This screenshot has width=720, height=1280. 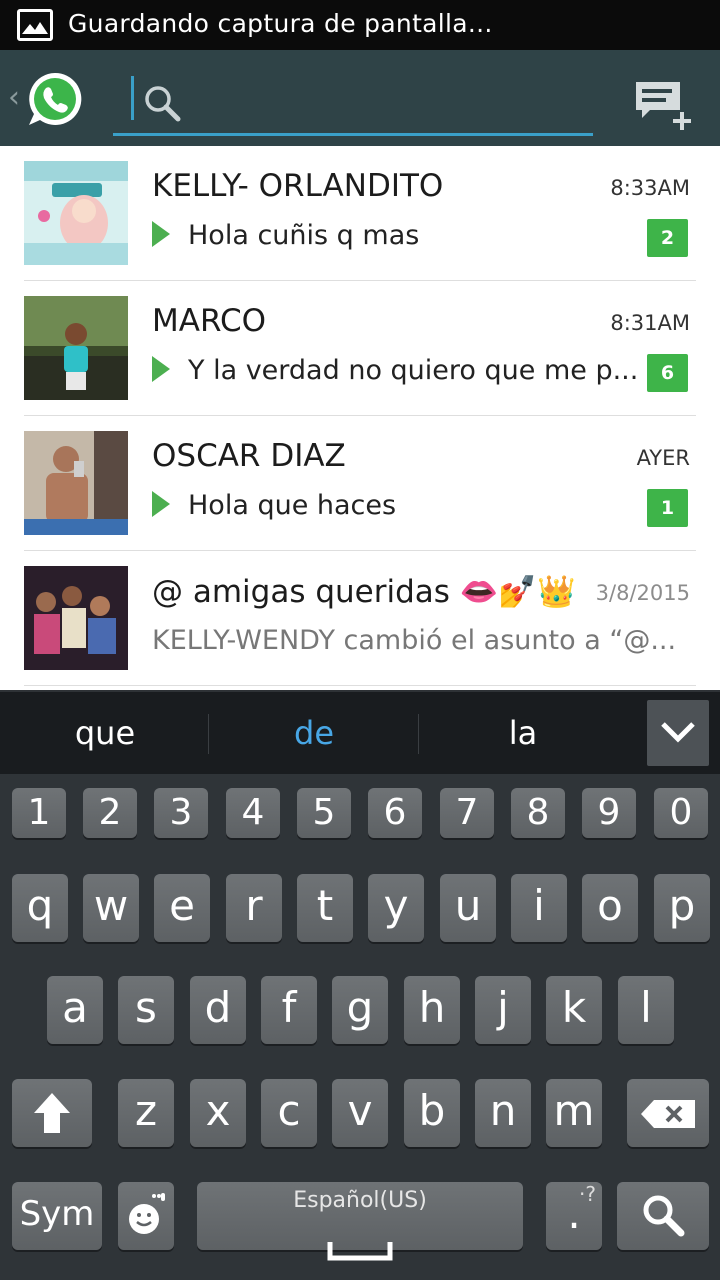 I want to click on text-cursor, so click(x=132, y=98).